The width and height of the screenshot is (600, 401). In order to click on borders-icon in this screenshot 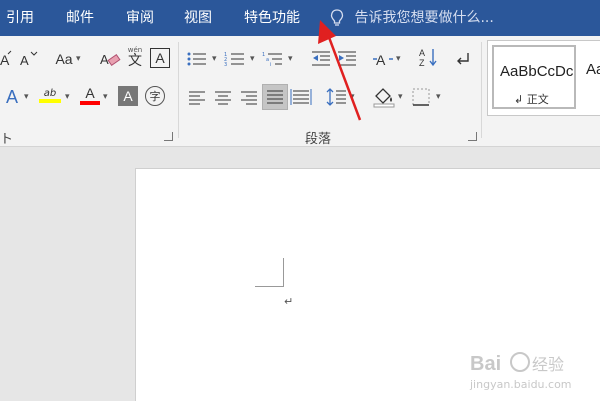, I will do `click(421, 97)`.